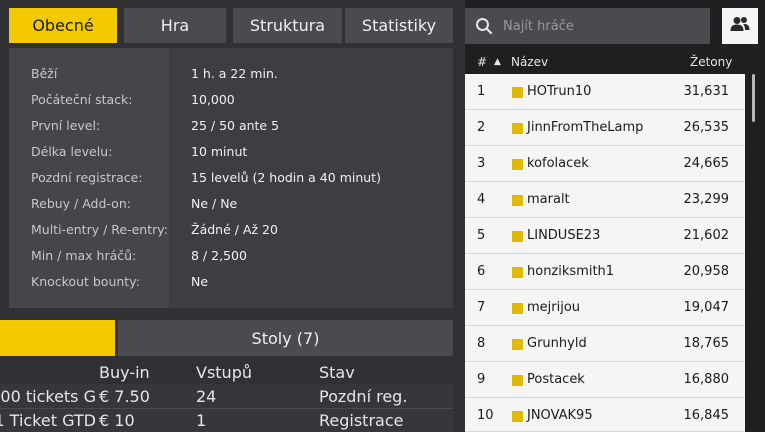  I want to click on satellites-tab, so click(57, 338).